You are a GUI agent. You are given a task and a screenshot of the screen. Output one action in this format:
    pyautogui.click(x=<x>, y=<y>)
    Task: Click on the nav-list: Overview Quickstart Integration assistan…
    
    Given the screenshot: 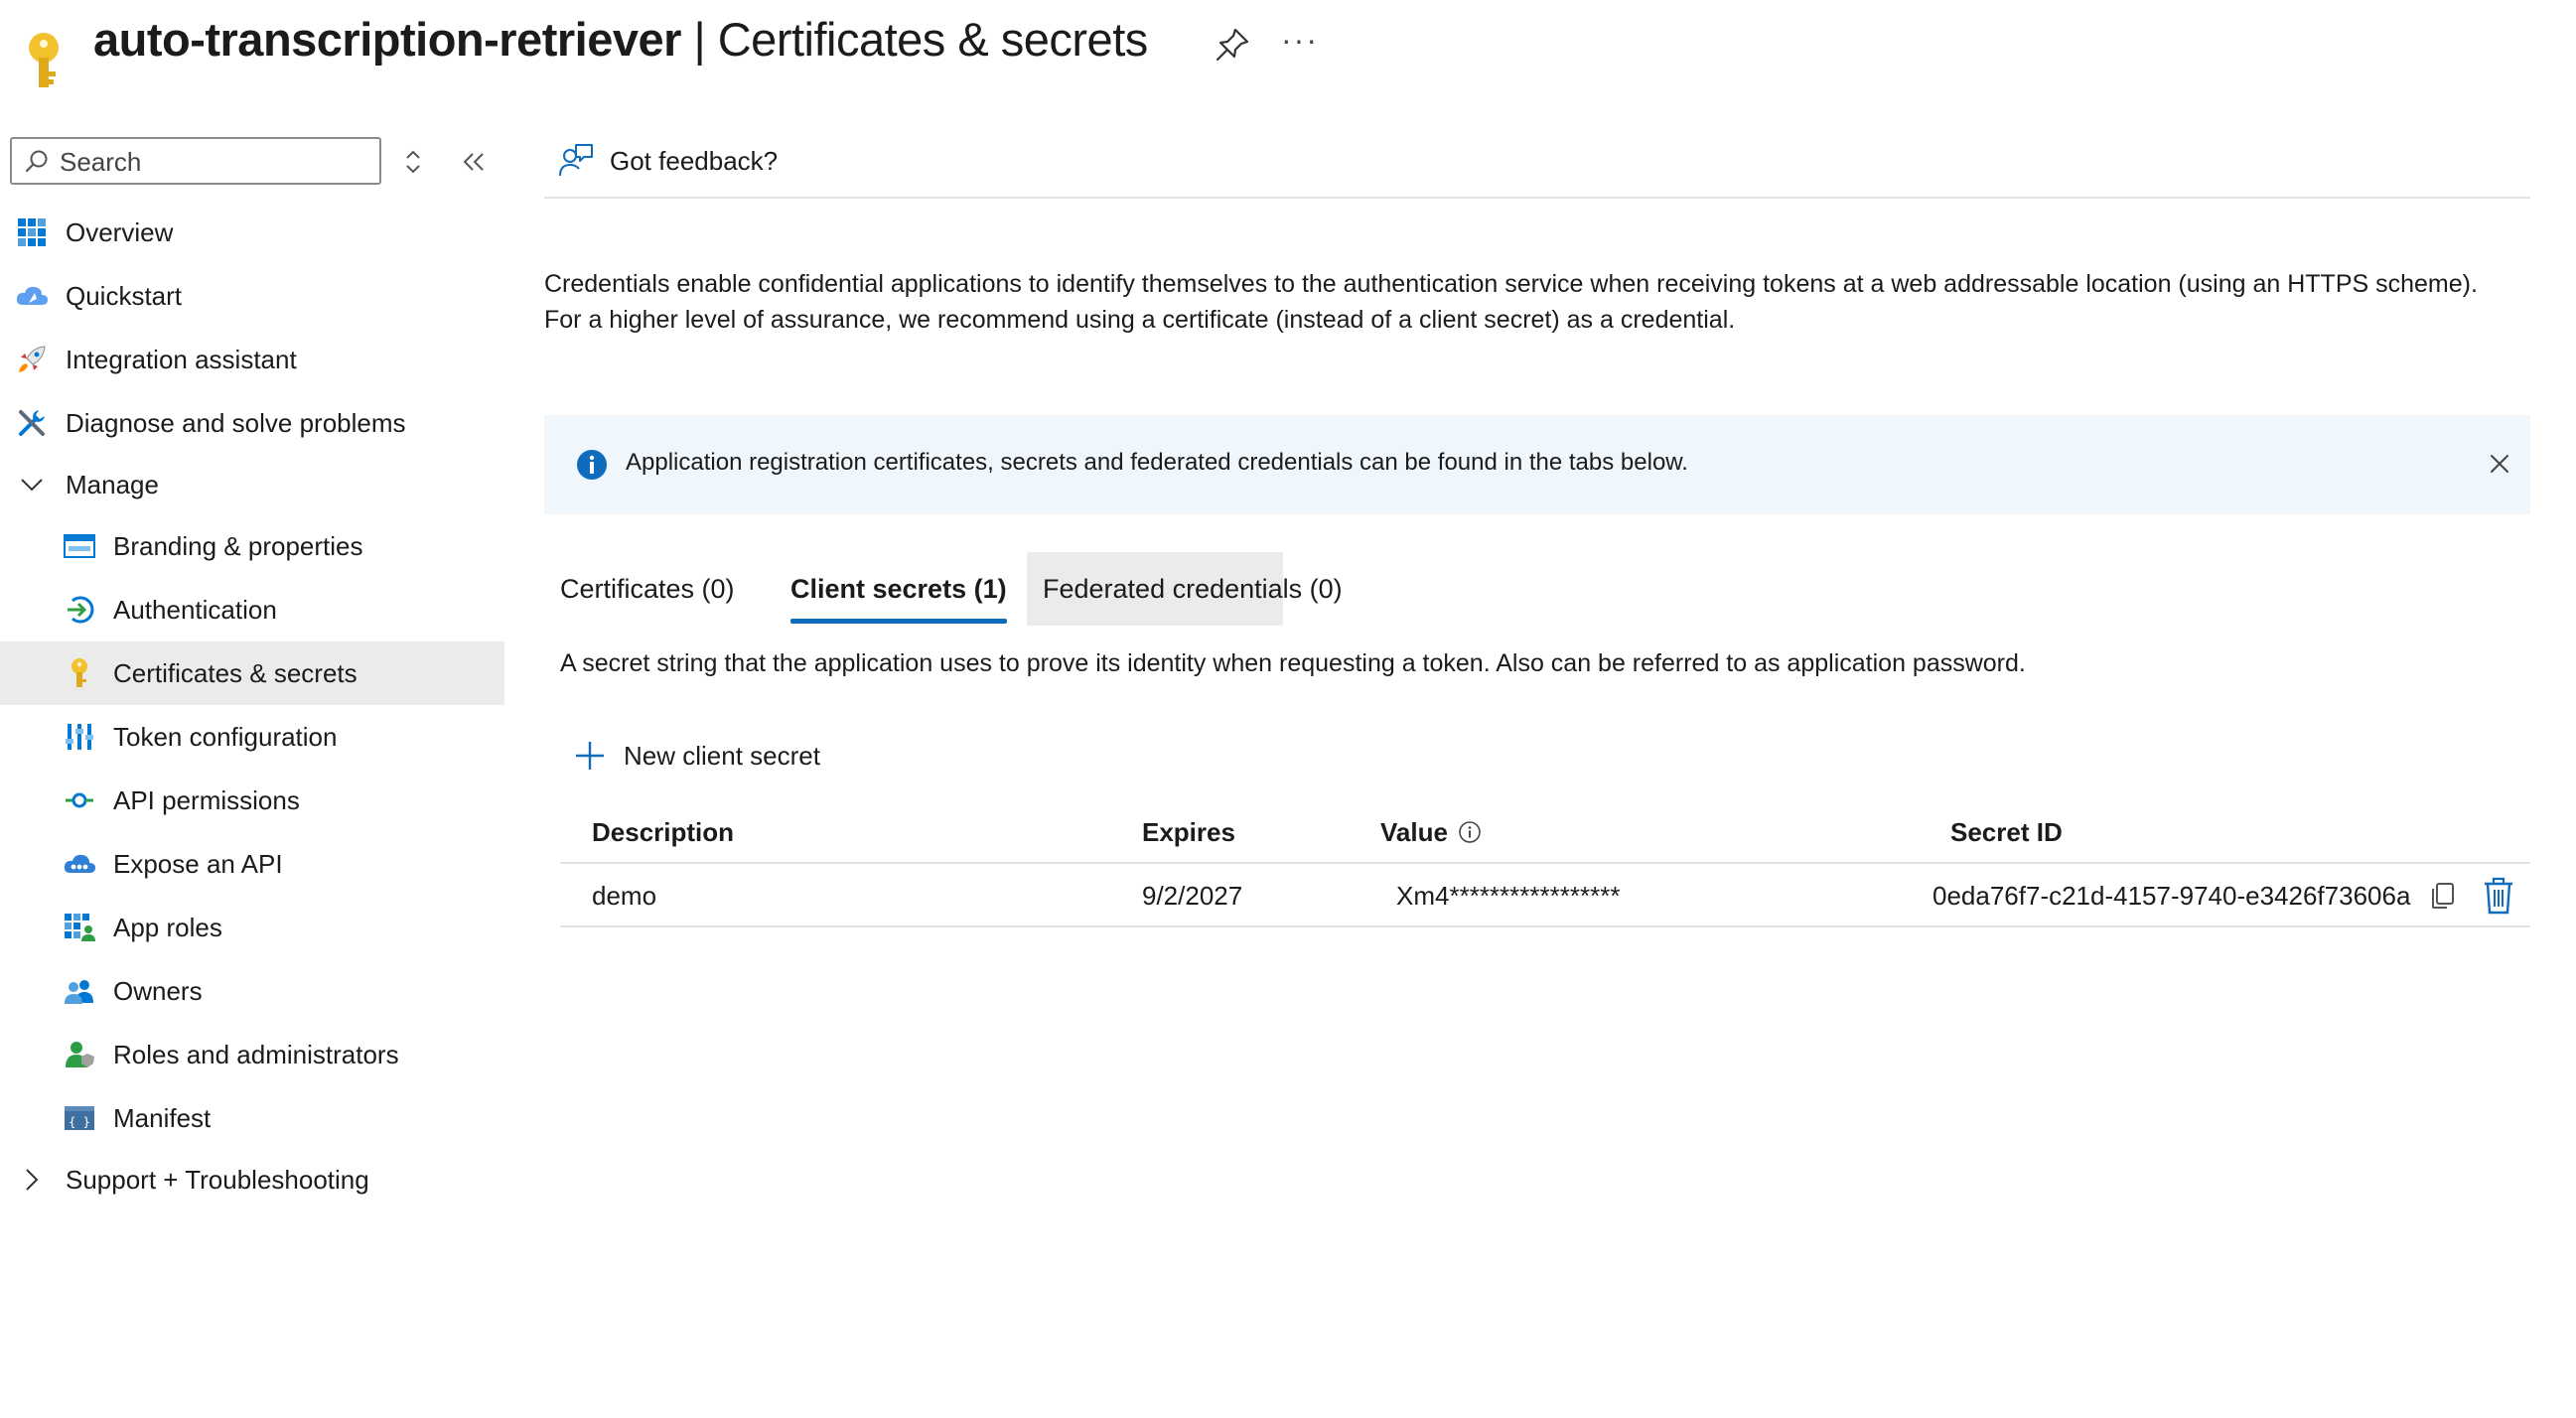 What is the action you would take?
    pyautogui.click(x=252, y=705)
    